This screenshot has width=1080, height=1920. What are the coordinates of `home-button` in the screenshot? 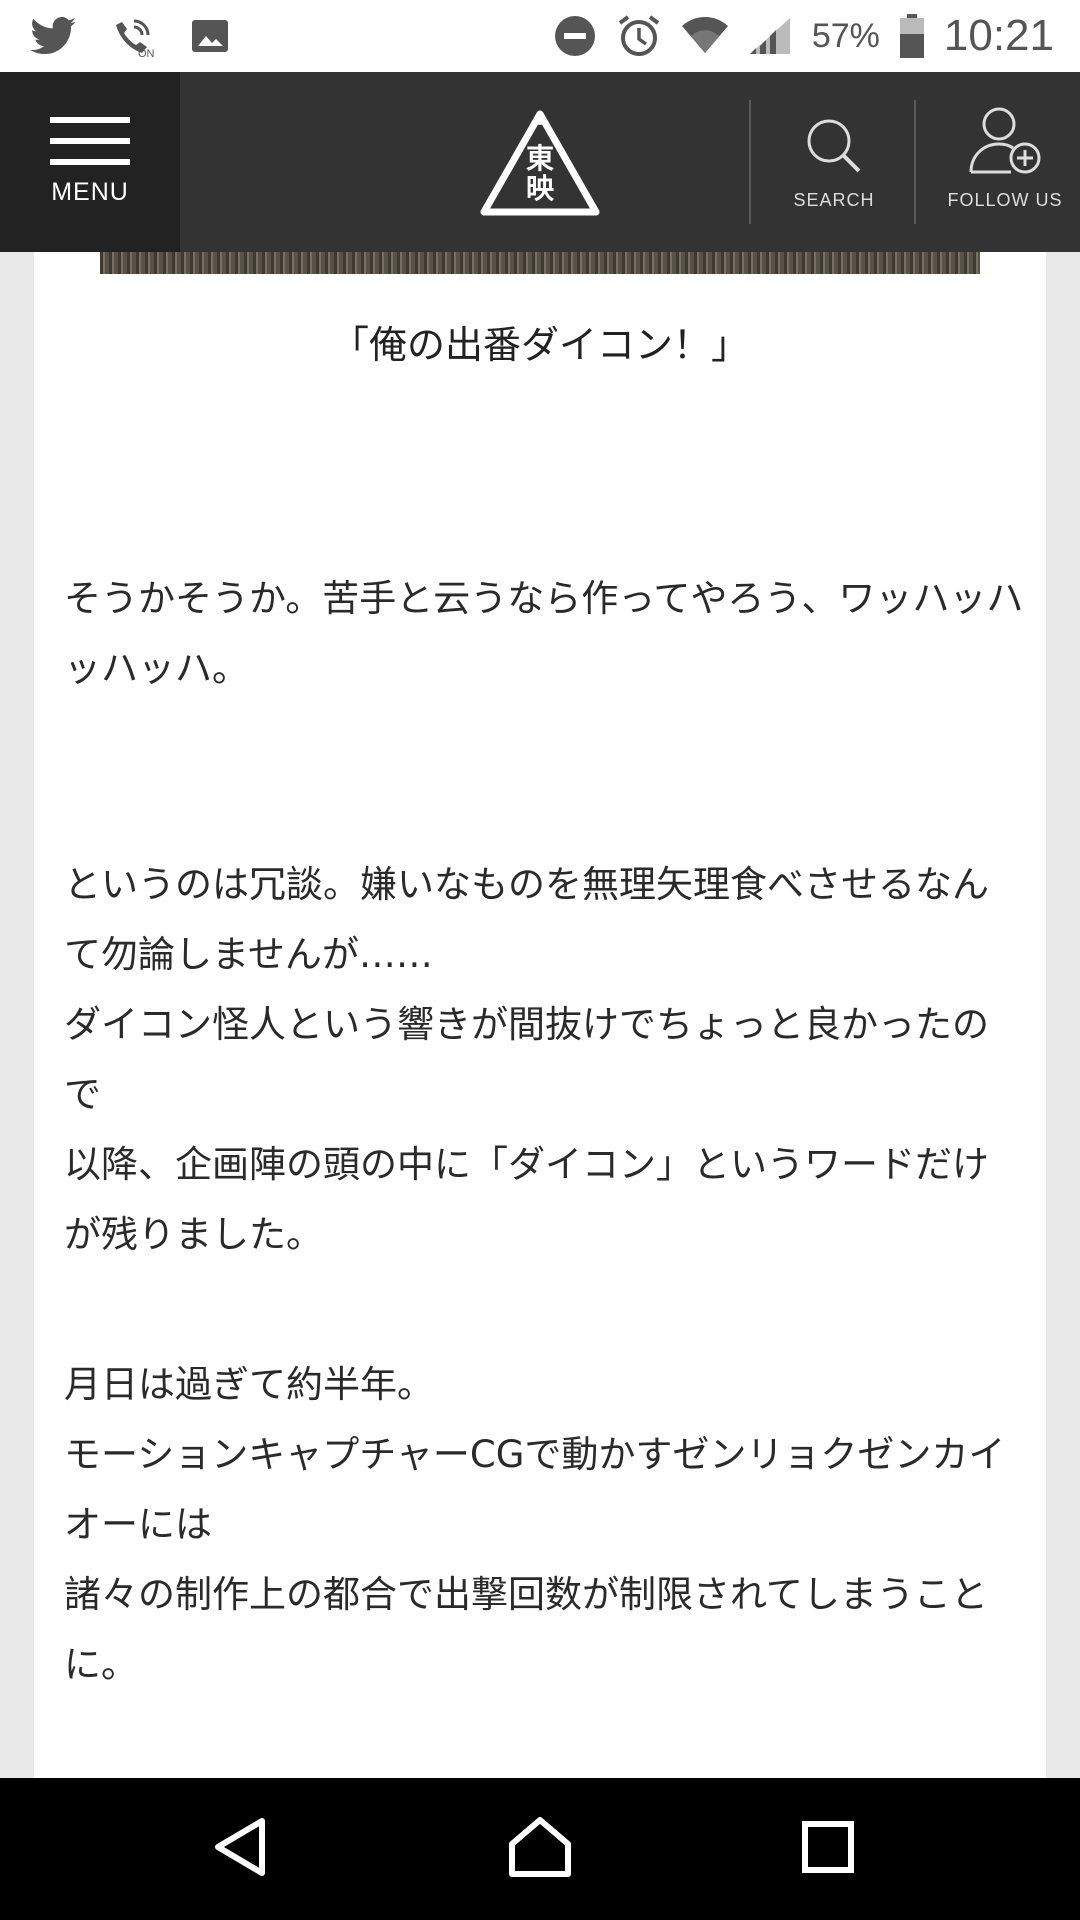 It's located at (540, 1849).